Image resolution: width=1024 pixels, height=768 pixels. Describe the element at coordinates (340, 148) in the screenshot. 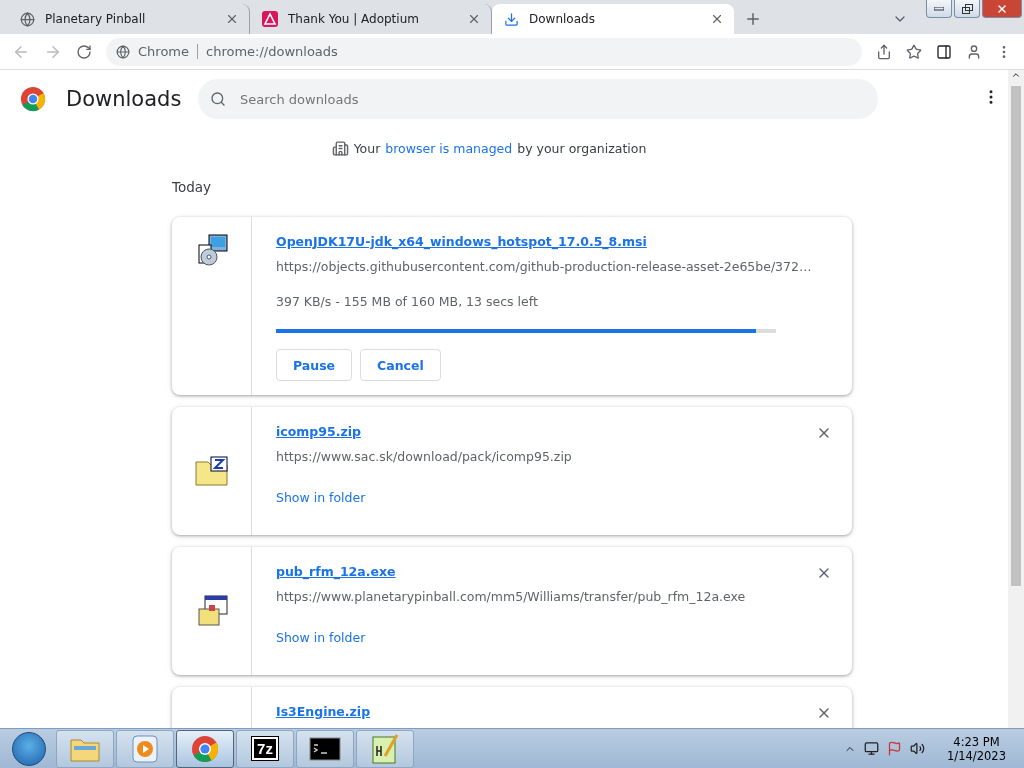

I see `building-icon` at that location.